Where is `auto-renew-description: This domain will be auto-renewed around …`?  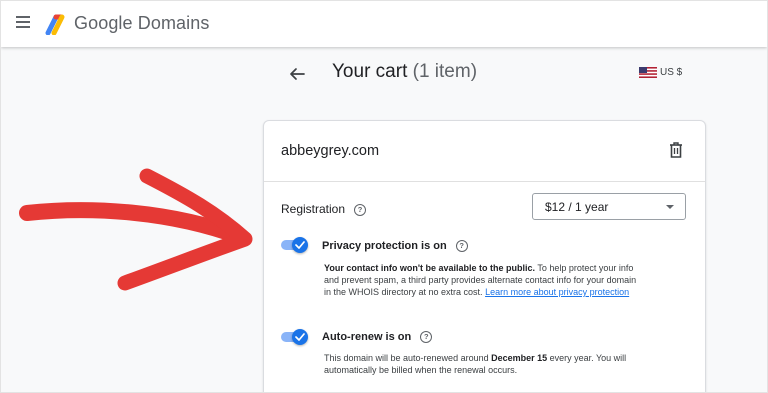 auto-renew-description: This domain will be auto-renewed around … is located at coordinates (484, 364).